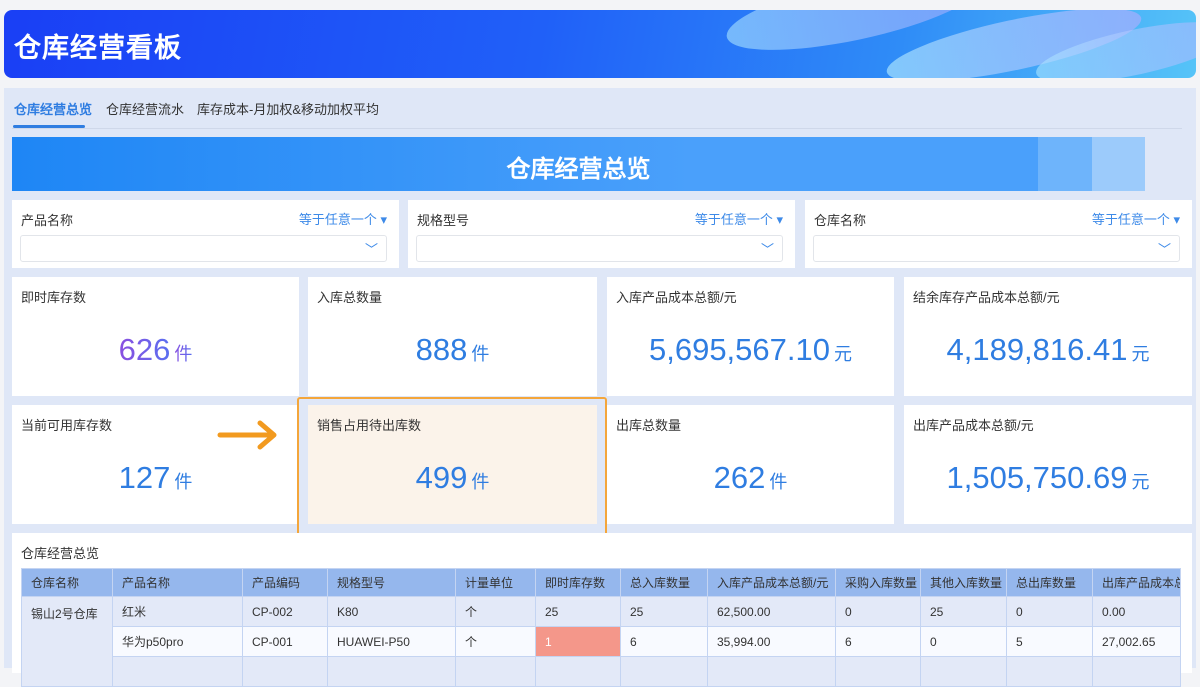 This screenshot has width=1200, height=687. I want to click on kpi-title: 出库总数量, so click(649, 425).